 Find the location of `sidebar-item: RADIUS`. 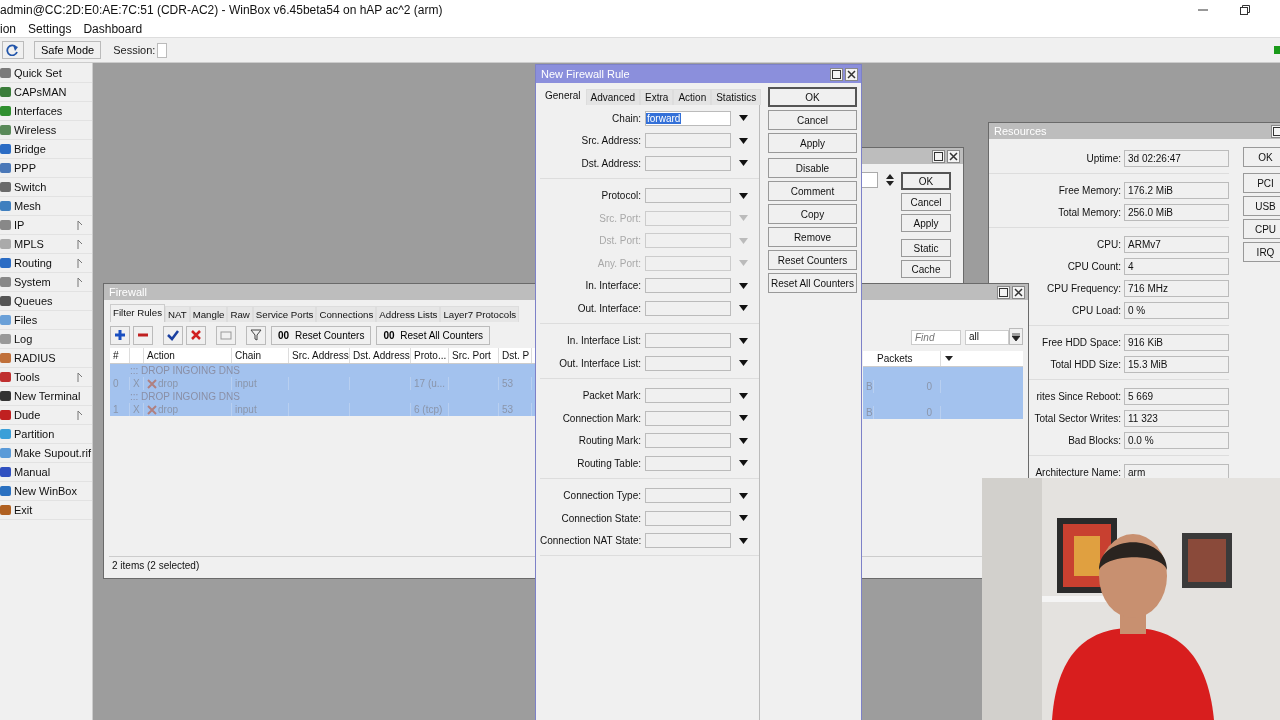

sidebar-item: RADIUS is located at coordinates (46, 358).